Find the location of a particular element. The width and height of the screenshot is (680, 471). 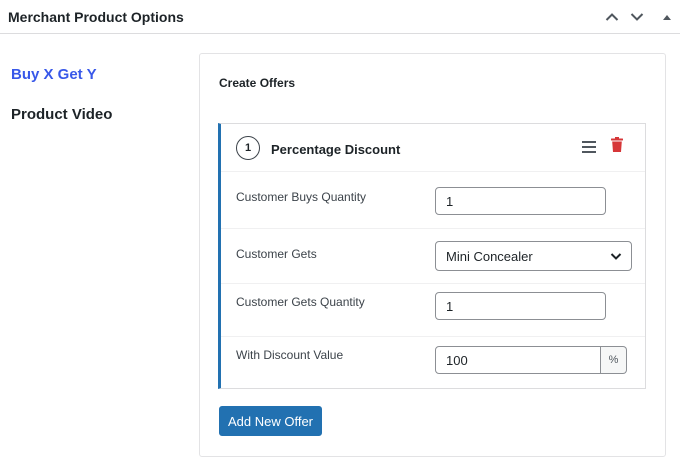

buys-quantity-input is located at coordinates (520, 201).